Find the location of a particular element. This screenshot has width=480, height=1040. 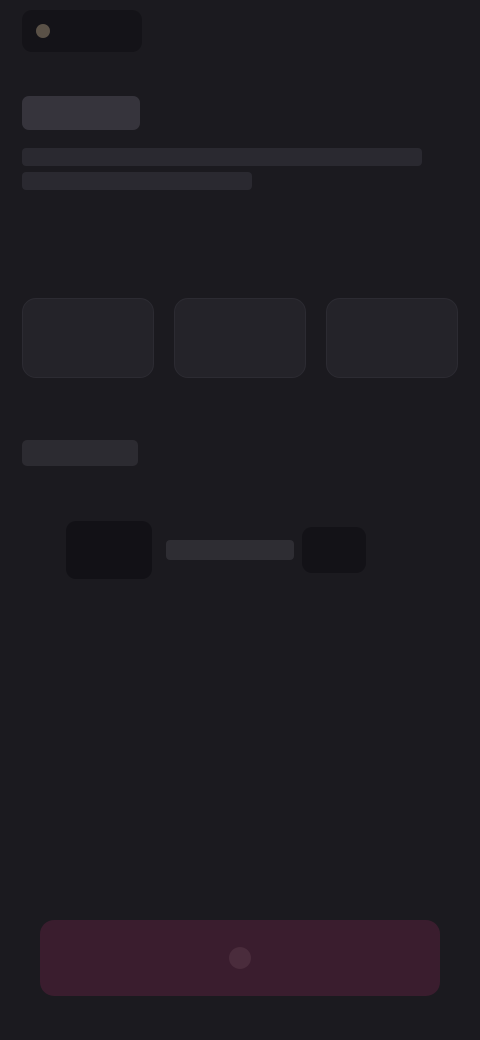

item-subtitle is located at coordinates (230, 525).